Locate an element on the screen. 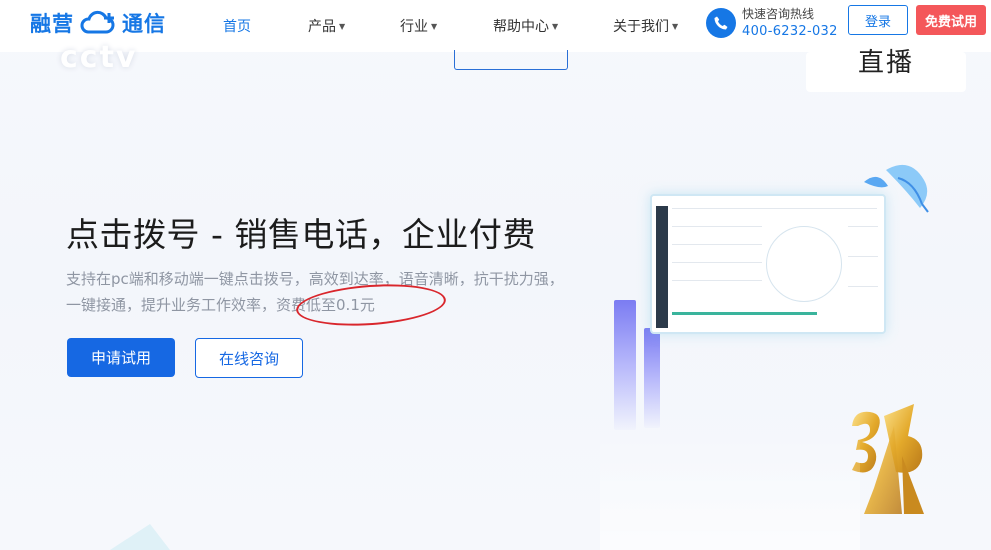 Image resolution: width=991 pixels, height=550 pixels. dashboard-progress-bar is located at coordinates (744, 313).